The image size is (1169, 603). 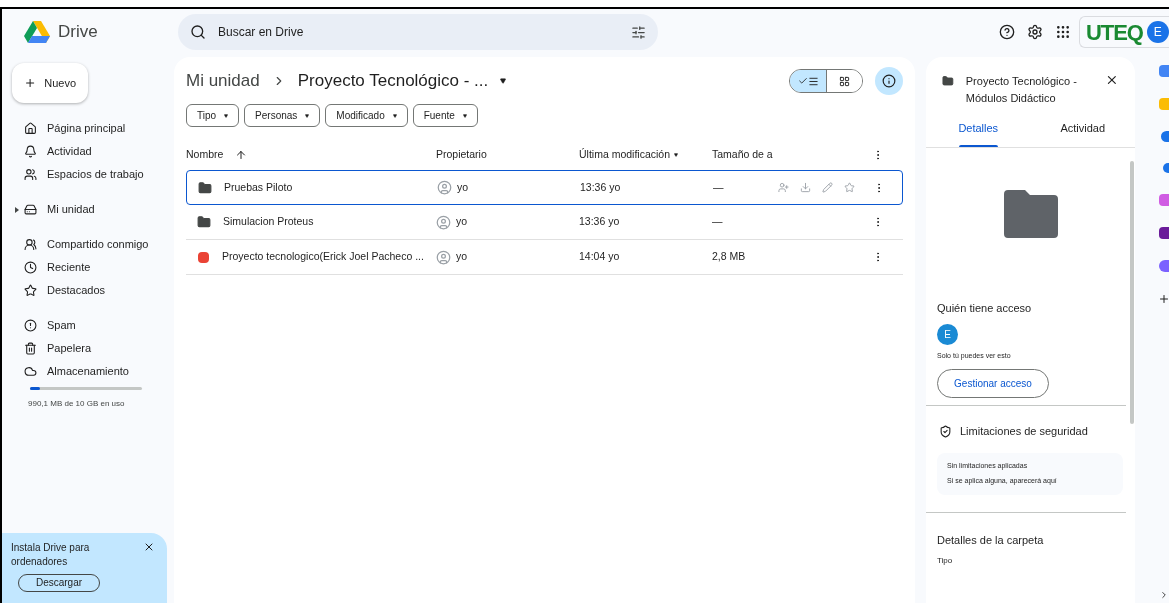 I want to click on shield-icon, so click(x=945, y=431).